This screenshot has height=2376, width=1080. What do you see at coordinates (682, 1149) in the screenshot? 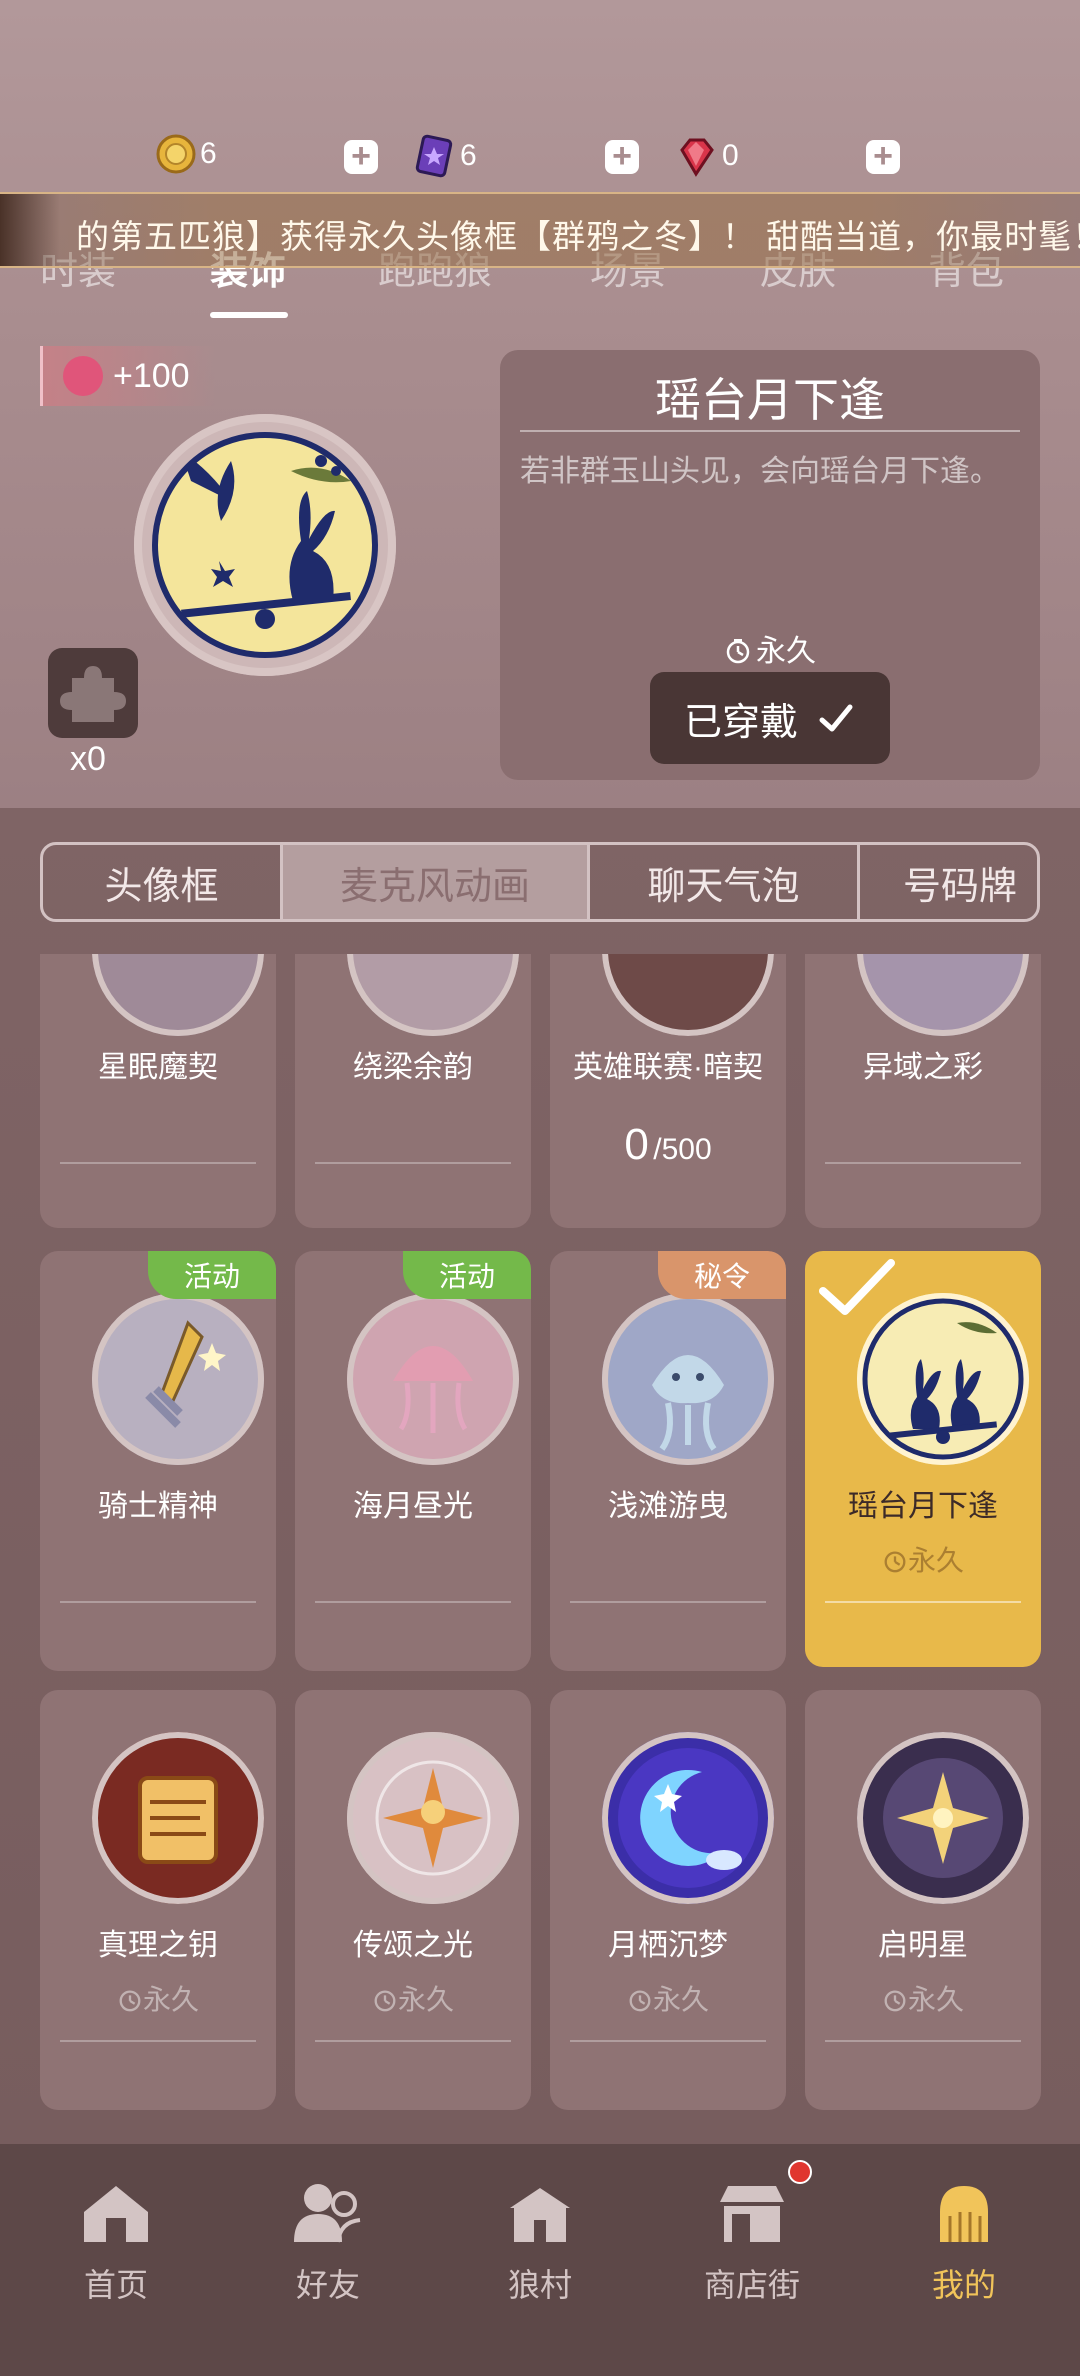
I see `progress-max: /500` at bounding box center [682, 1149].